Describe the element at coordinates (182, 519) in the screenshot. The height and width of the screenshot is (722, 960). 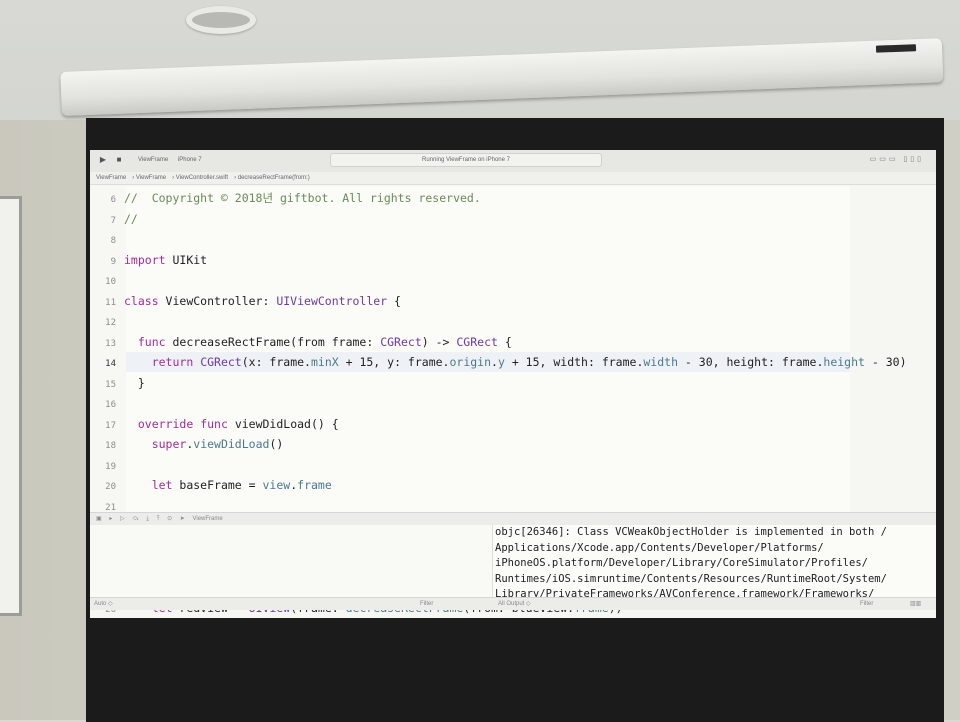
I see `location-icon: ➤` at that location.